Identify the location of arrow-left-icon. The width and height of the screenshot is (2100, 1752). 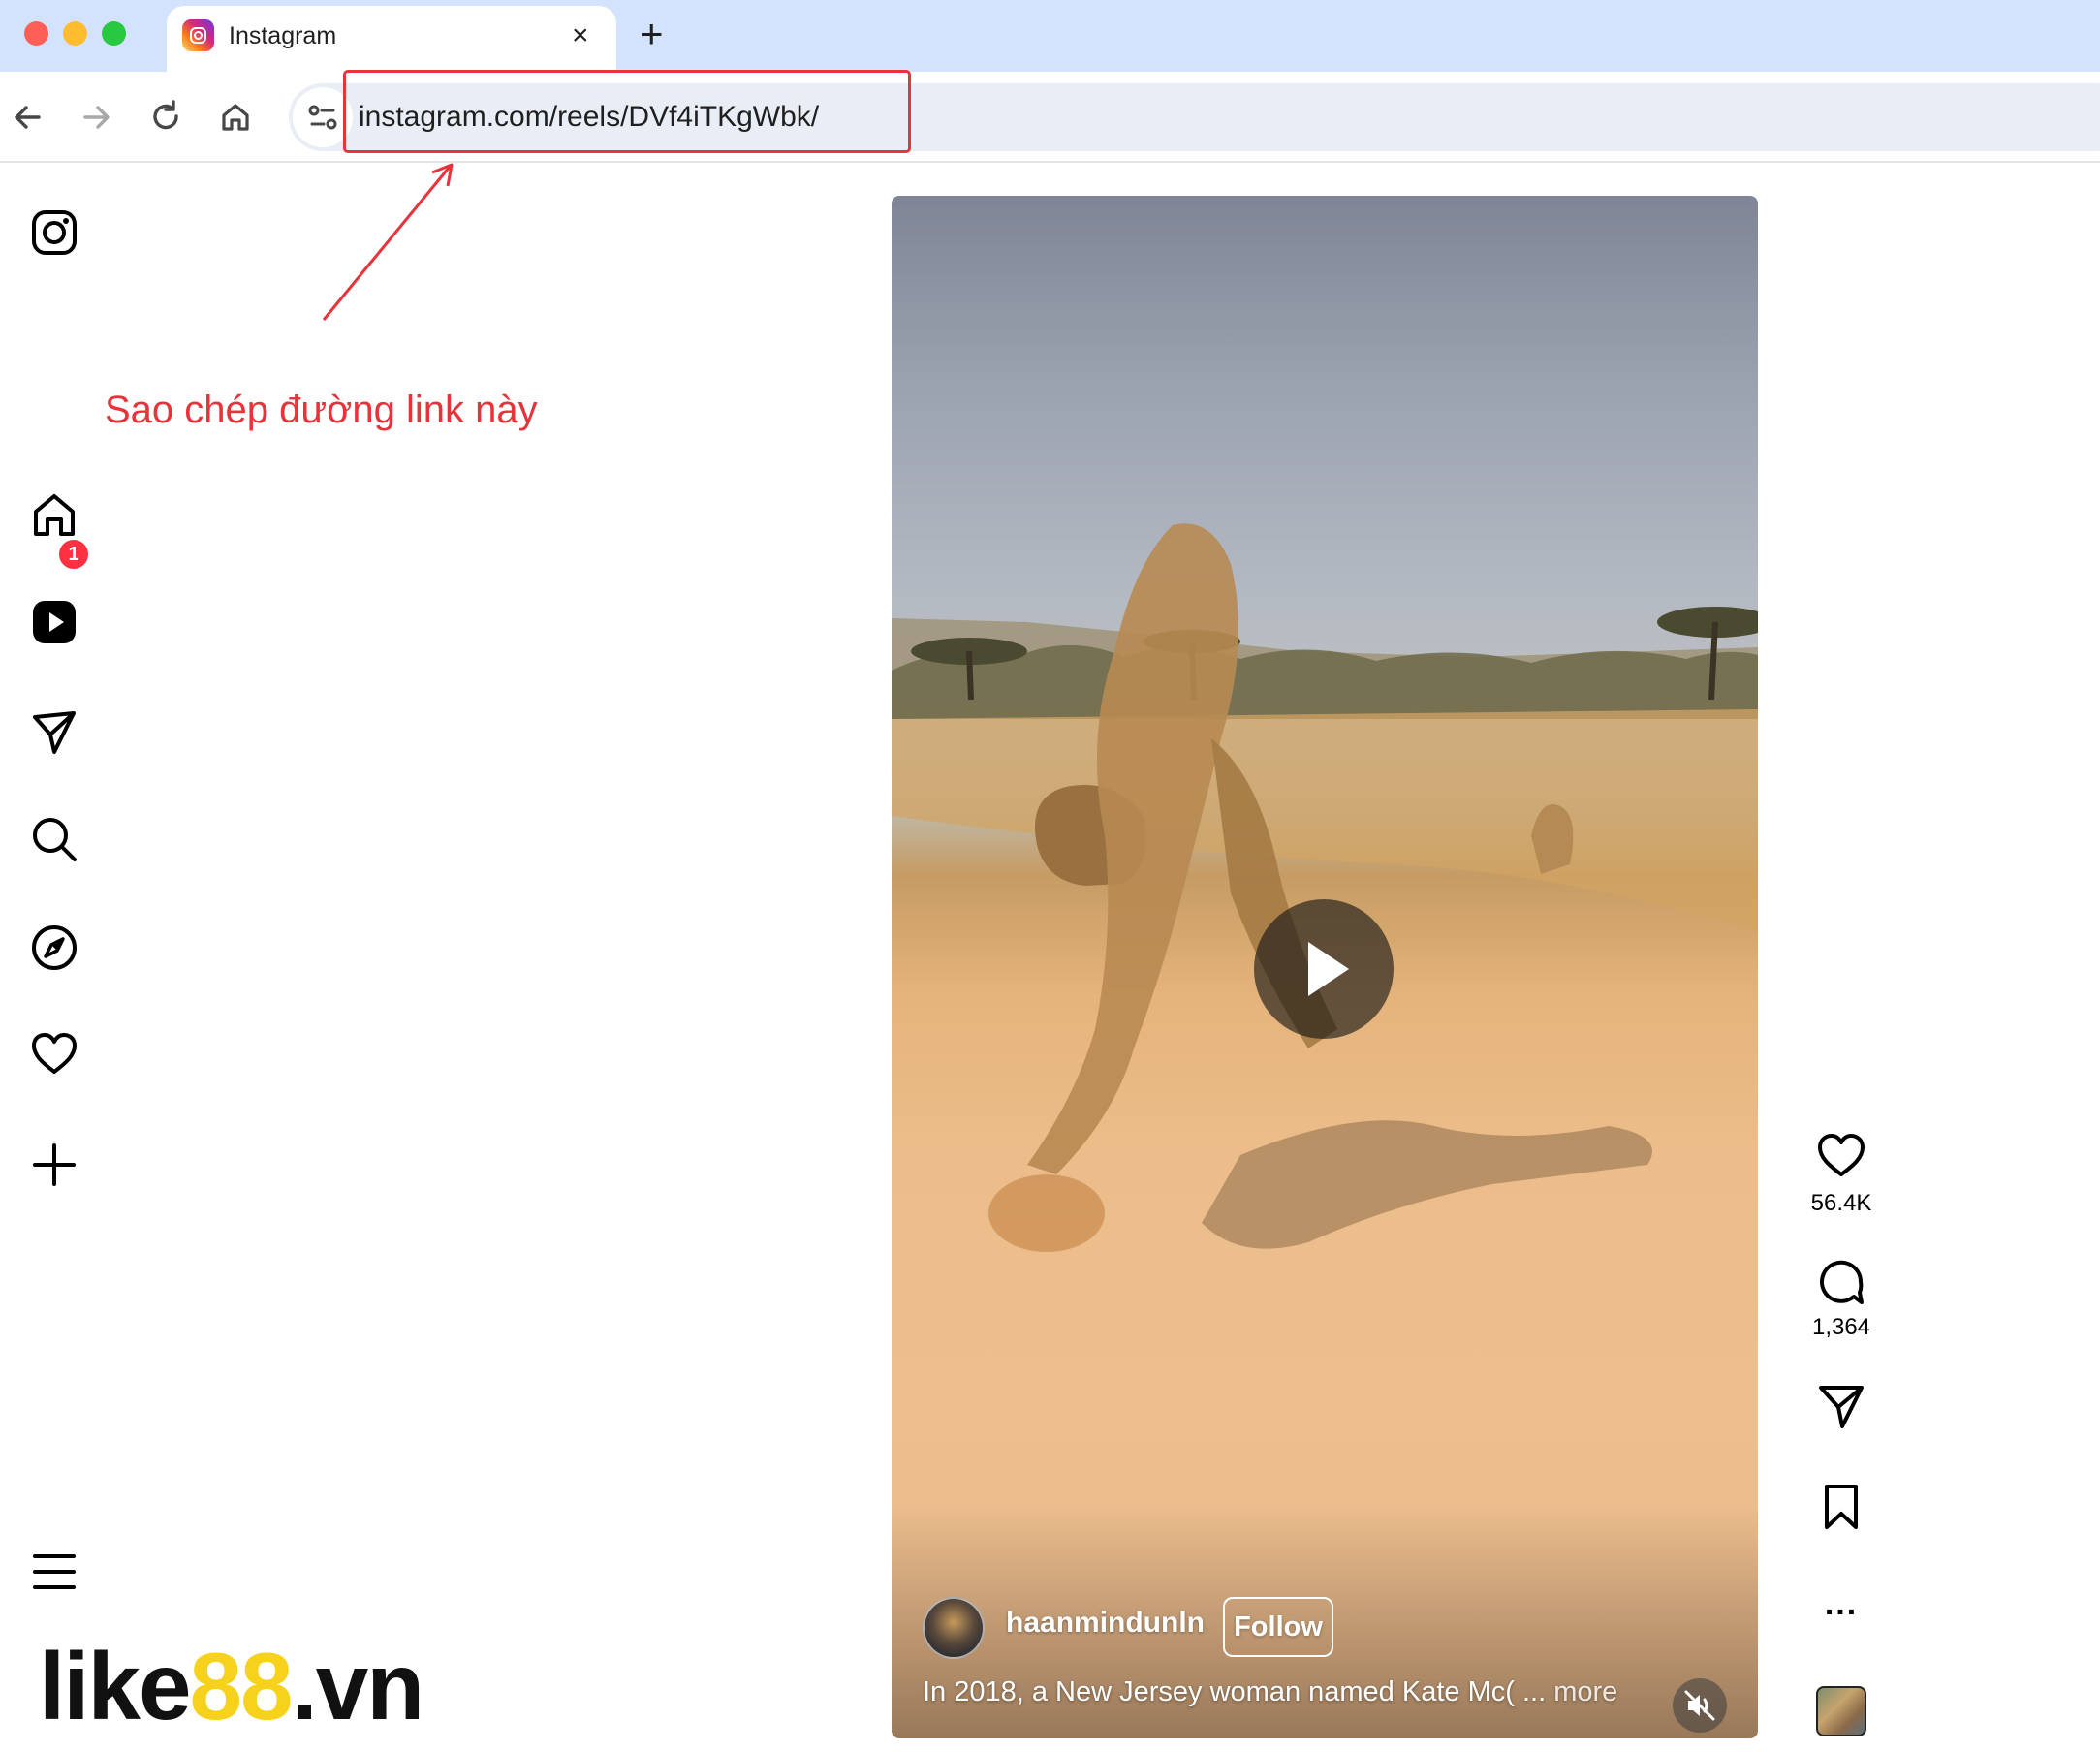
(28, 117).